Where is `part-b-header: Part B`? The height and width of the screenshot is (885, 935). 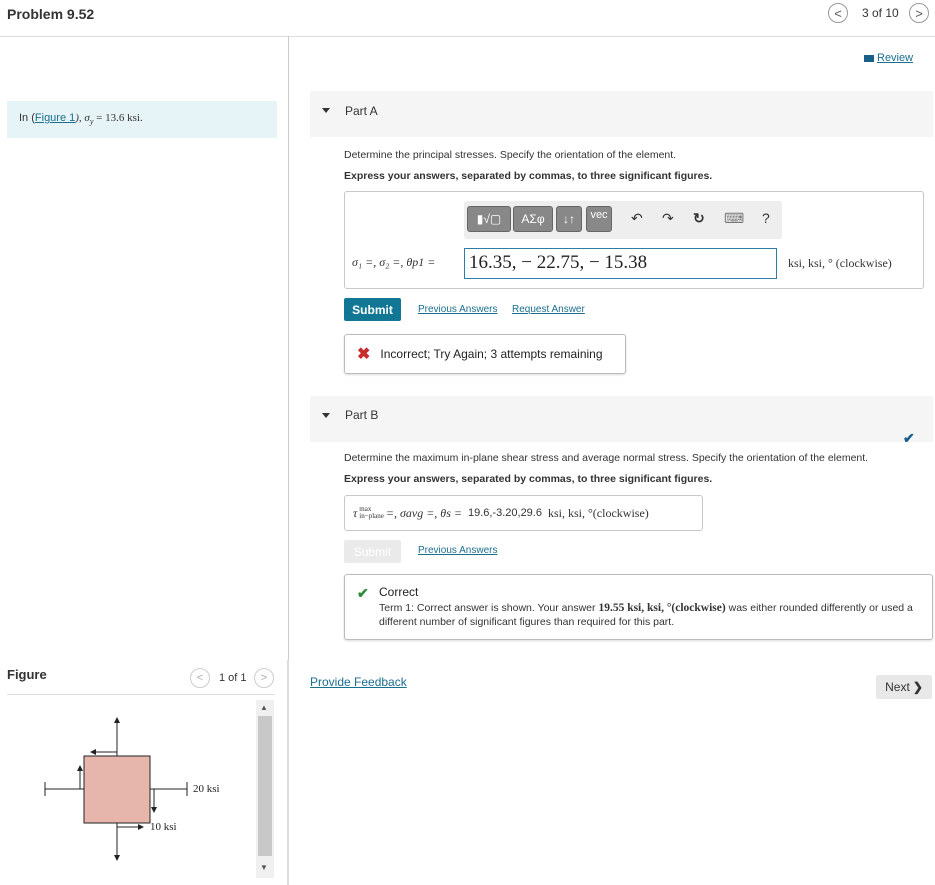
part-b-header: Part B is located at coordinates (621, 419).